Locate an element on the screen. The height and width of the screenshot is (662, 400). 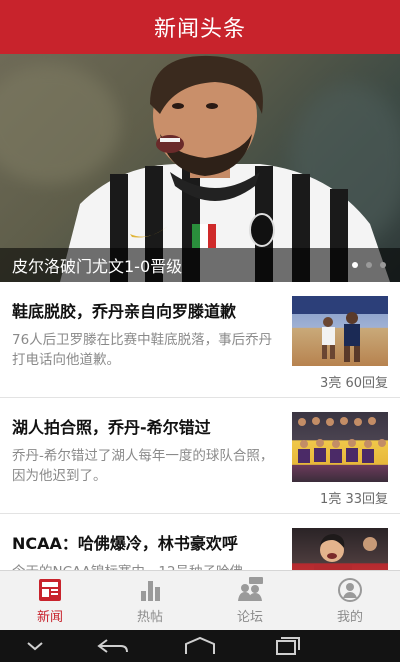
news-stats: 3亮 60回复 is located at coordinates (354, 383).